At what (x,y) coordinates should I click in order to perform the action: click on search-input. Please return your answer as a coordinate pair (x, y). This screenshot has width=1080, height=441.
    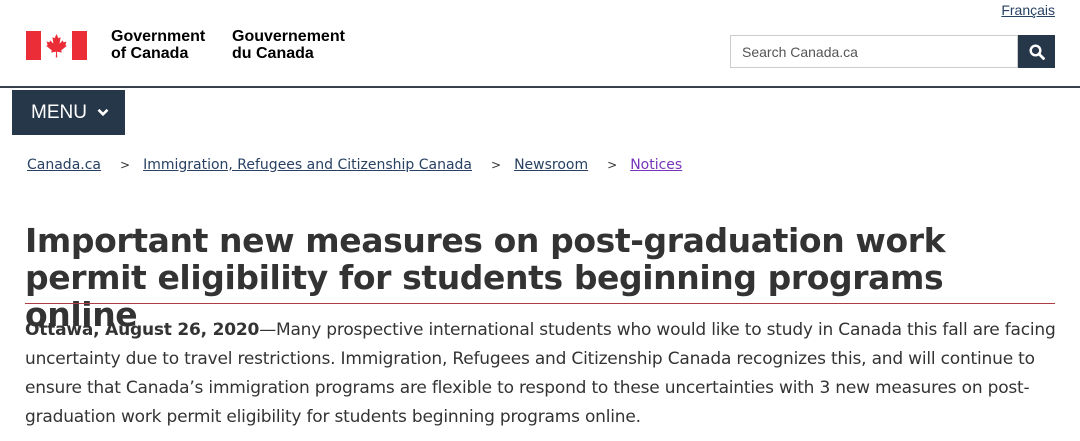
    Looking at the image, I should click on (874, 51).